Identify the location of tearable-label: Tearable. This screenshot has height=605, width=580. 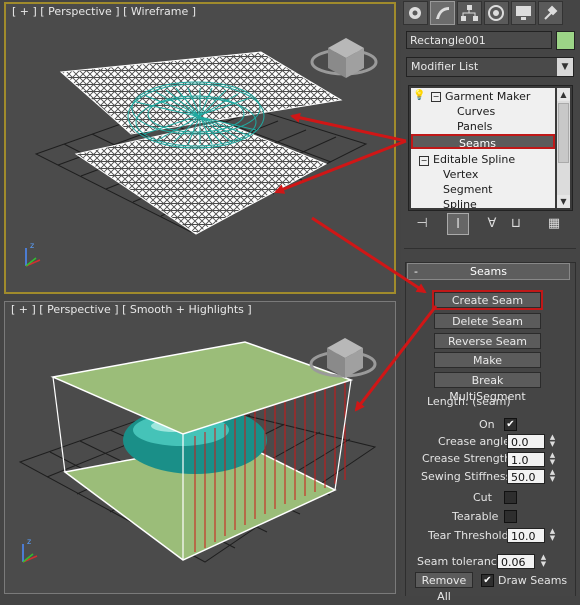
(475, 516).